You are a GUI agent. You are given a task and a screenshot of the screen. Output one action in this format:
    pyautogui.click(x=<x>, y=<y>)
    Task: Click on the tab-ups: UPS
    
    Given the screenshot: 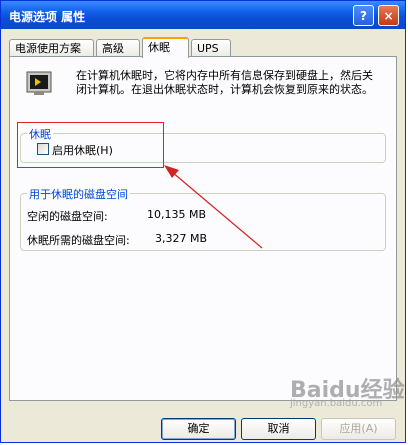 What is the action you would take?
    pyautogui.click(x=211, y=47)
    